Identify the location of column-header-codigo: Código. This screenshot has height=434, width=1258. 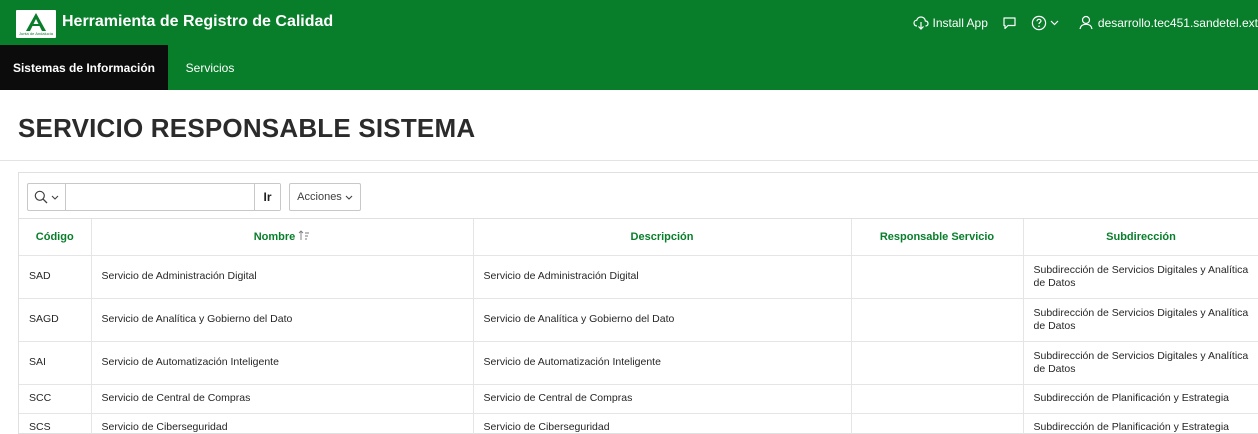
(55, 237).